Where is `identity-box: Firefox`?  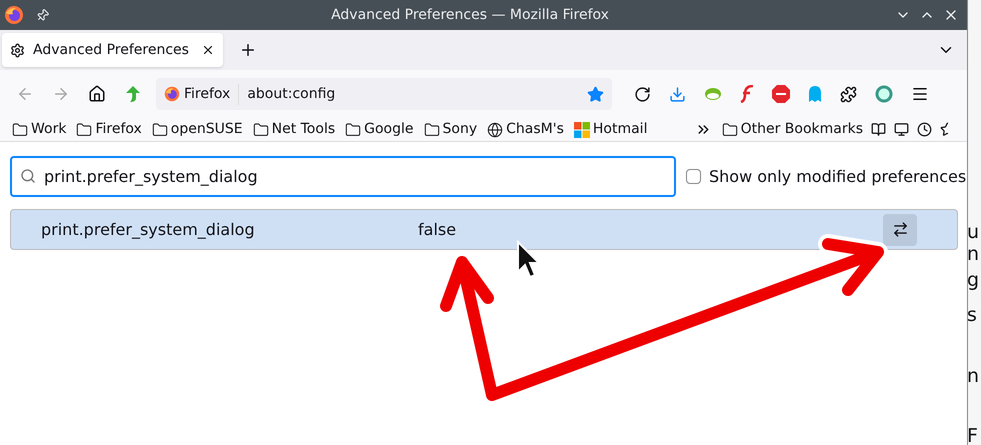 identity-box: Firefox is located at coordinates (202, 94).